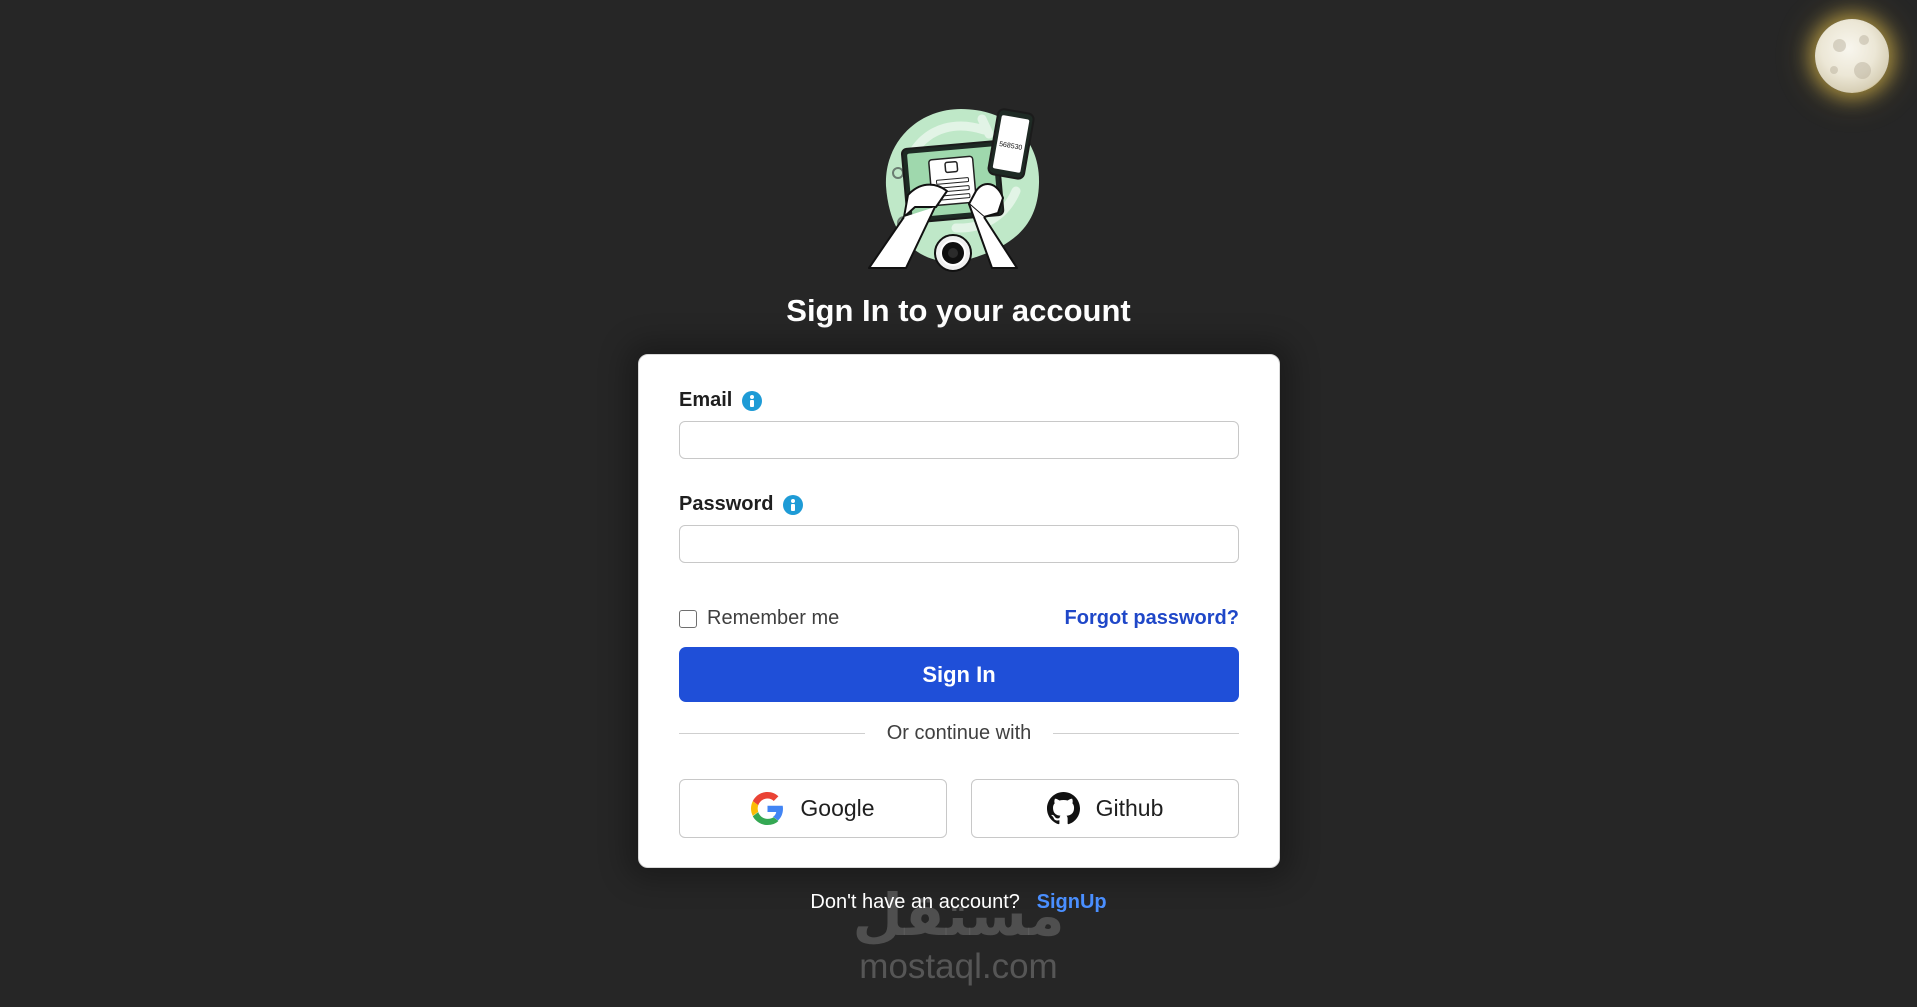 Image resolution: width=1917 pixels, height=1007 pixels. I want to click on signup-prompt: Don't have an account? SignUp, so click(958, 902).